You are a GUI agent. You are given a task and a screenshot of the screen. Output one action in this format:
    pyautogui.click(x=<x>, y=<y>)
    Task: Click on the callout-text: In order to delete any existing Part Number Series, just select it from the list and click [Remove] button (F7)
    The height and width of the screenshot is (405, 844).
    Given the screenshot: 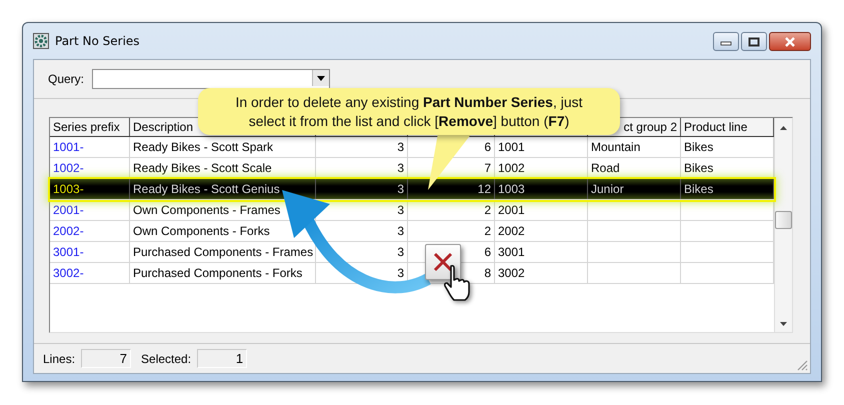 What is the action you would take?
    pyautogui.click(x=409, y=111)
    